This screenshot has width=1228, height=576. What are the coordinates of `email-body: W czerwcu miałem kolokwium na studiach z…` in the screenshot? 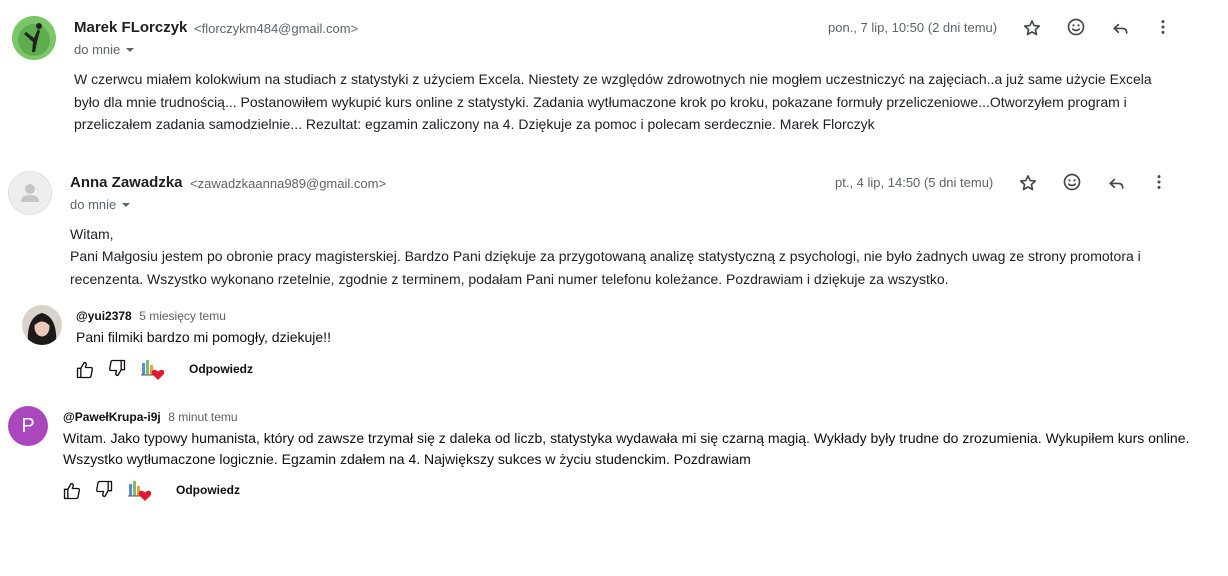 It's located at (613, 101).